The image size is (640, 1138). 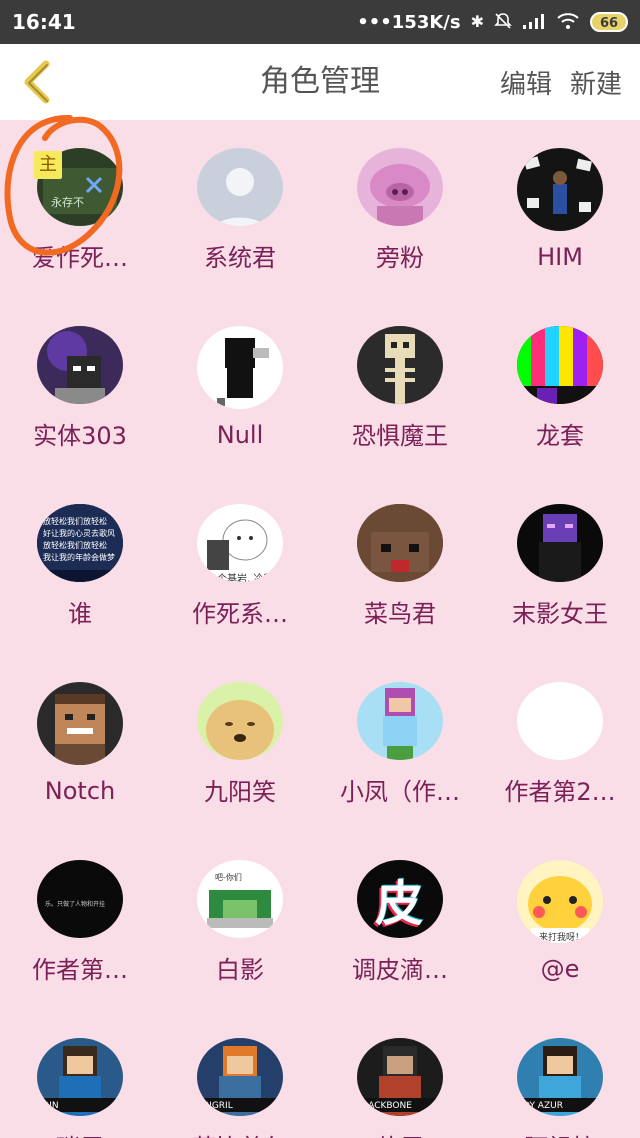 I want to click on character-item: 末影女王, so click(x=560, y=551).